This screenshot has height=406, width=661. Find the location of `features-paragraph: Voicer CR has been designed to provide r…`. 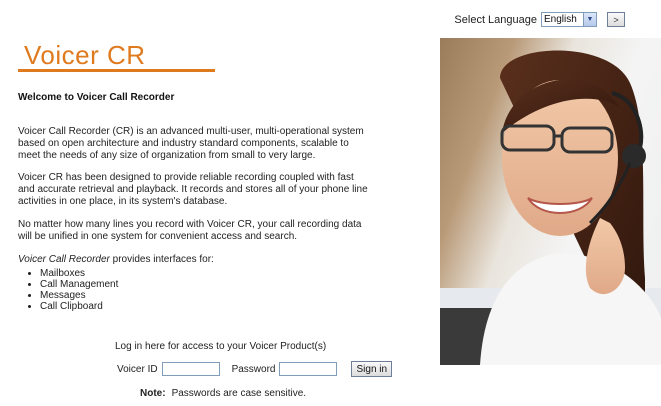

features-paragraph: Voicer CR has been designed to provide r… is located at coordinates (193, 189).